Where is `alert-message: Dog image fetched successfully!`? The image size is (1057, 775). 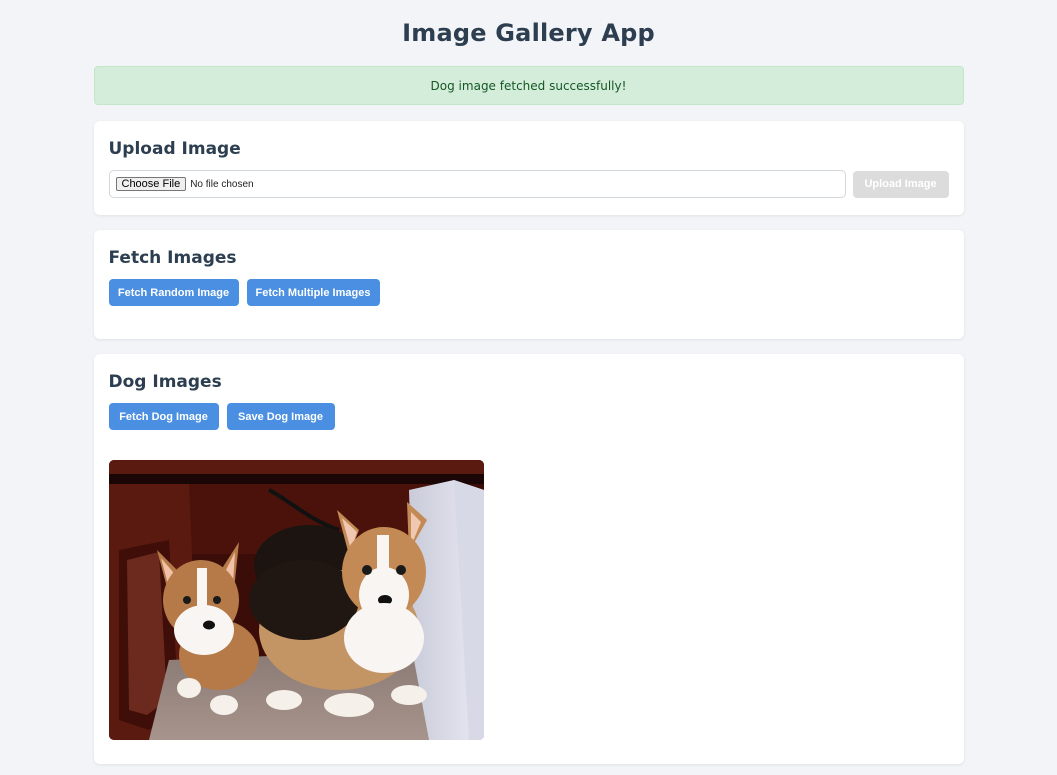
alert-message: Dog image fetched successfully! is located at coordinates (528, 85).